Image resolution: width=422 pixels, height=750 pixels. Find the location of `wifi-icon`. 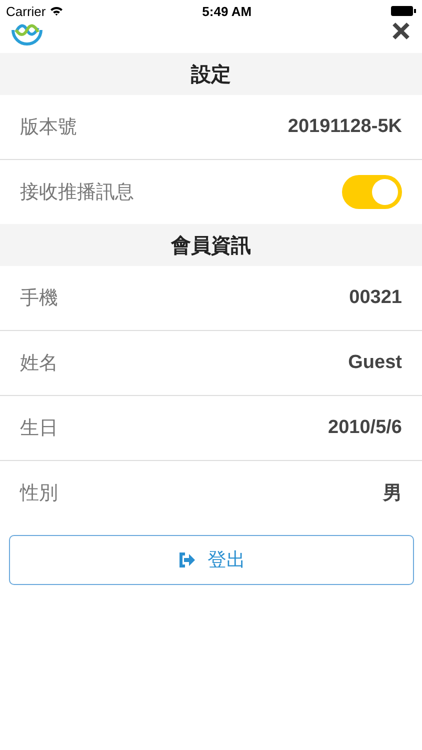

wifi-icon is located at coordinates (56, 11).